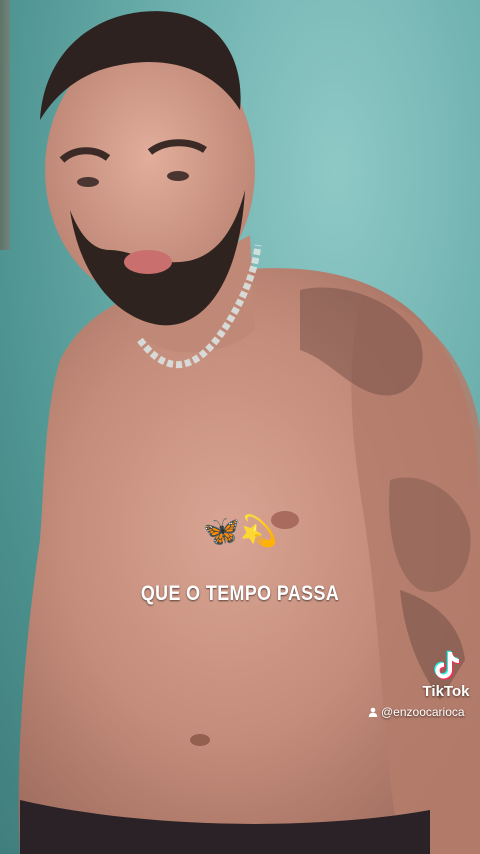 This screenshot has height=854, width=480. I want to click on caption-emoji: 🦋💫, so click(240, 531).